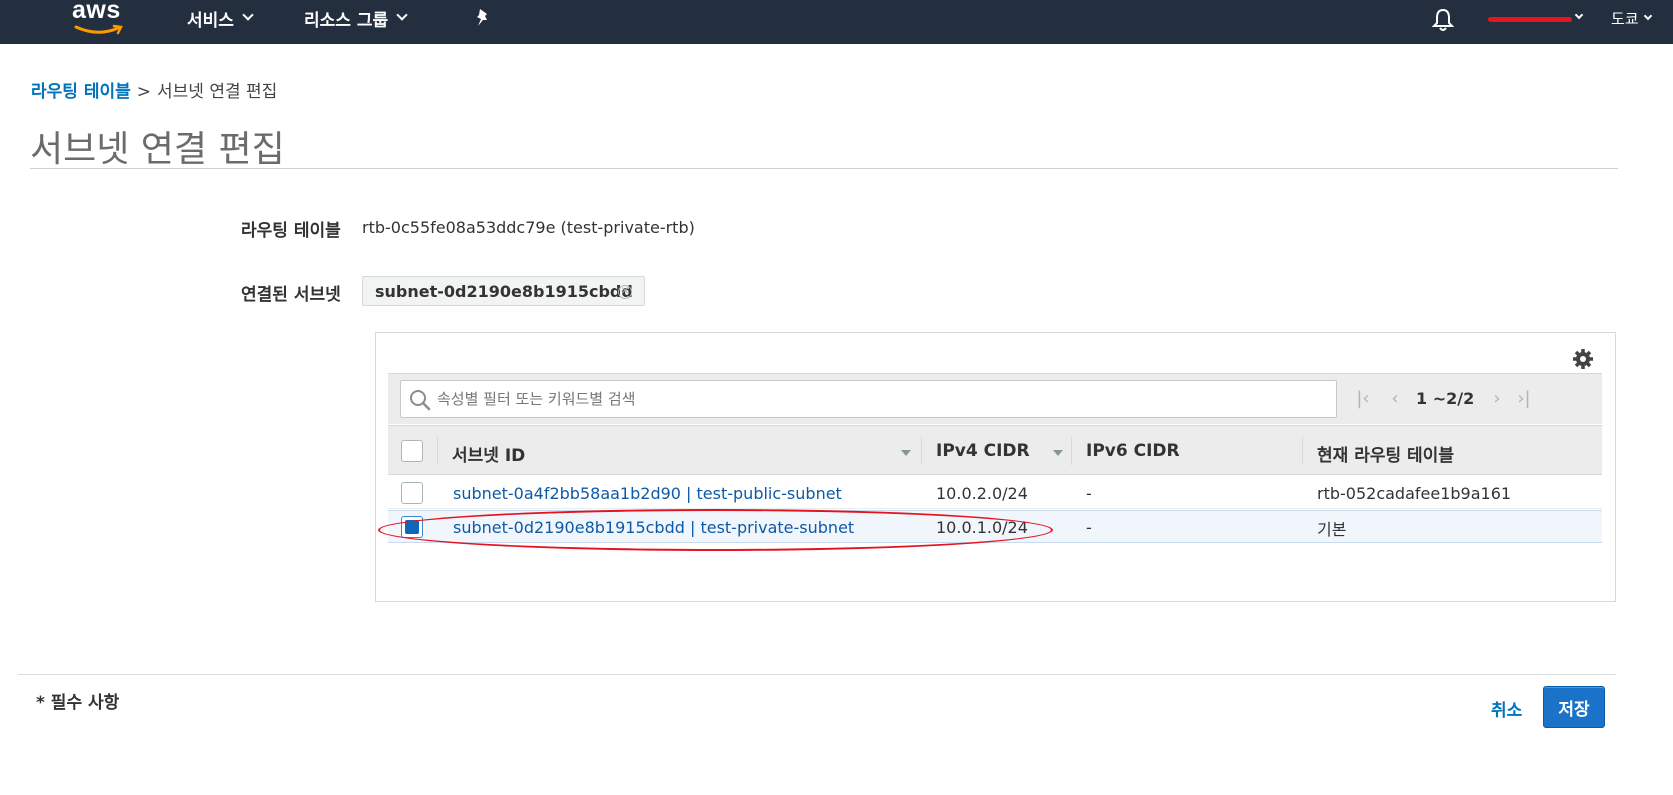 The height and width of the screenshot is (795, 1673). I want to click on row-checkbox, so click(412, 493).